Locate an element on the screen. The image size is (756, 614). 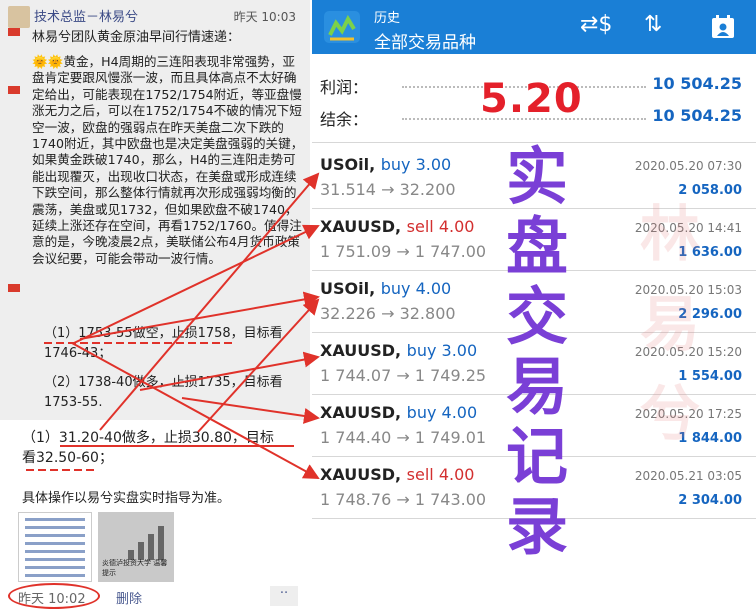
plan-gold-short-line2: 1746-43； is located at coordinates (78, 353).